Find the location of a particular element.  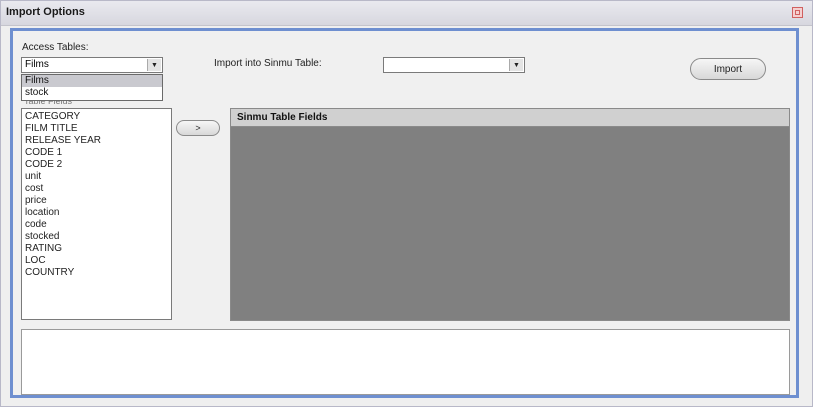

grid-header-label: Sinmu Table Fields is located at coordinates (282, 117).